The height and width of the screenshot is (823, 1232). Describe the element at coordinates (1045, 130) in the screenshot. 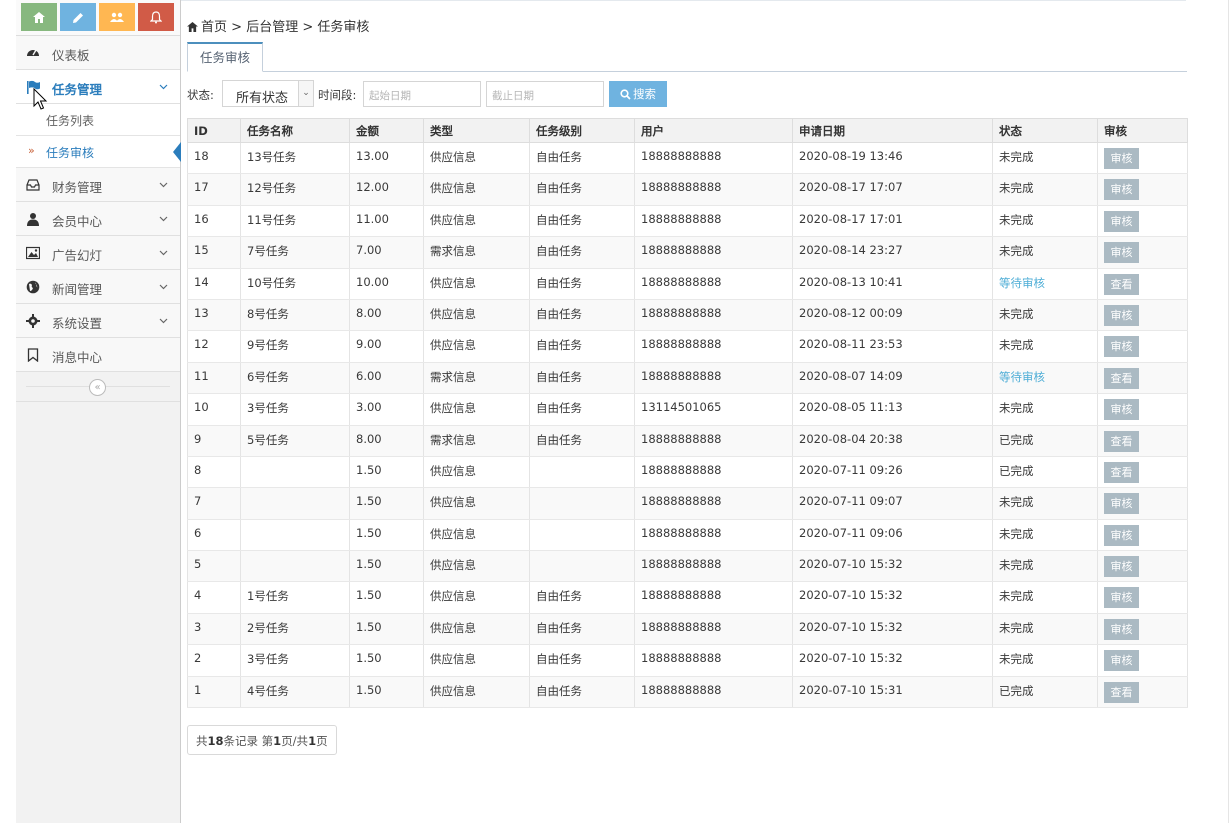

I see `column-header: 状态` at that location.